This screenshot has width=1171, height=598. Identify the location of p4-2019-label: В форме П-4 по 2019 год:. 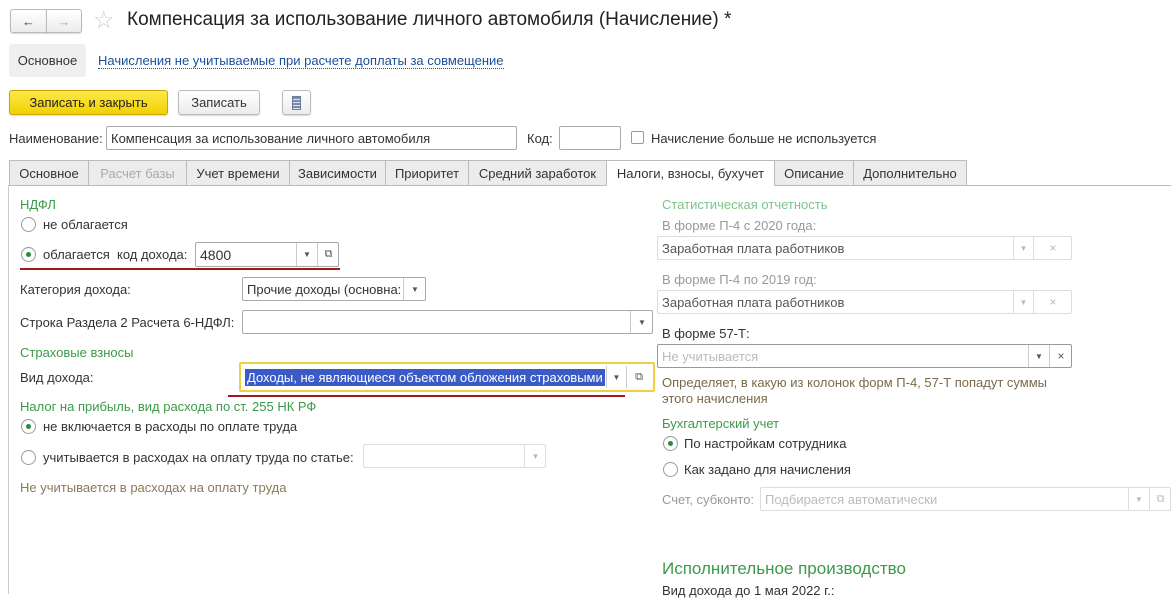
(739, 279).